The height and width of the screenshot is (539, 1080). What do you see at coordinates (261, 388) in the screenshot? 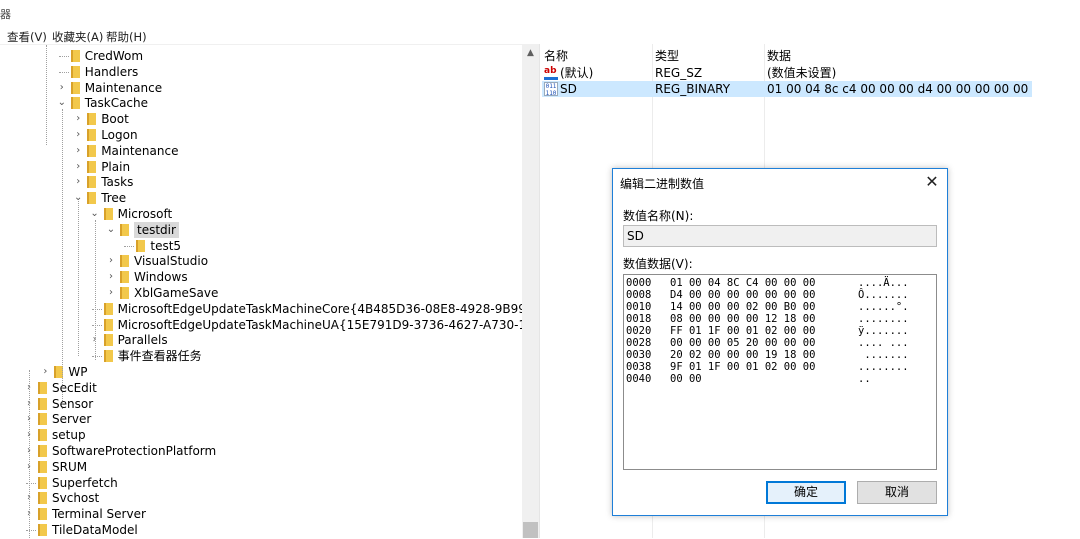
I see `tree-item: › SecEdit` at bounding box center [261, 388].